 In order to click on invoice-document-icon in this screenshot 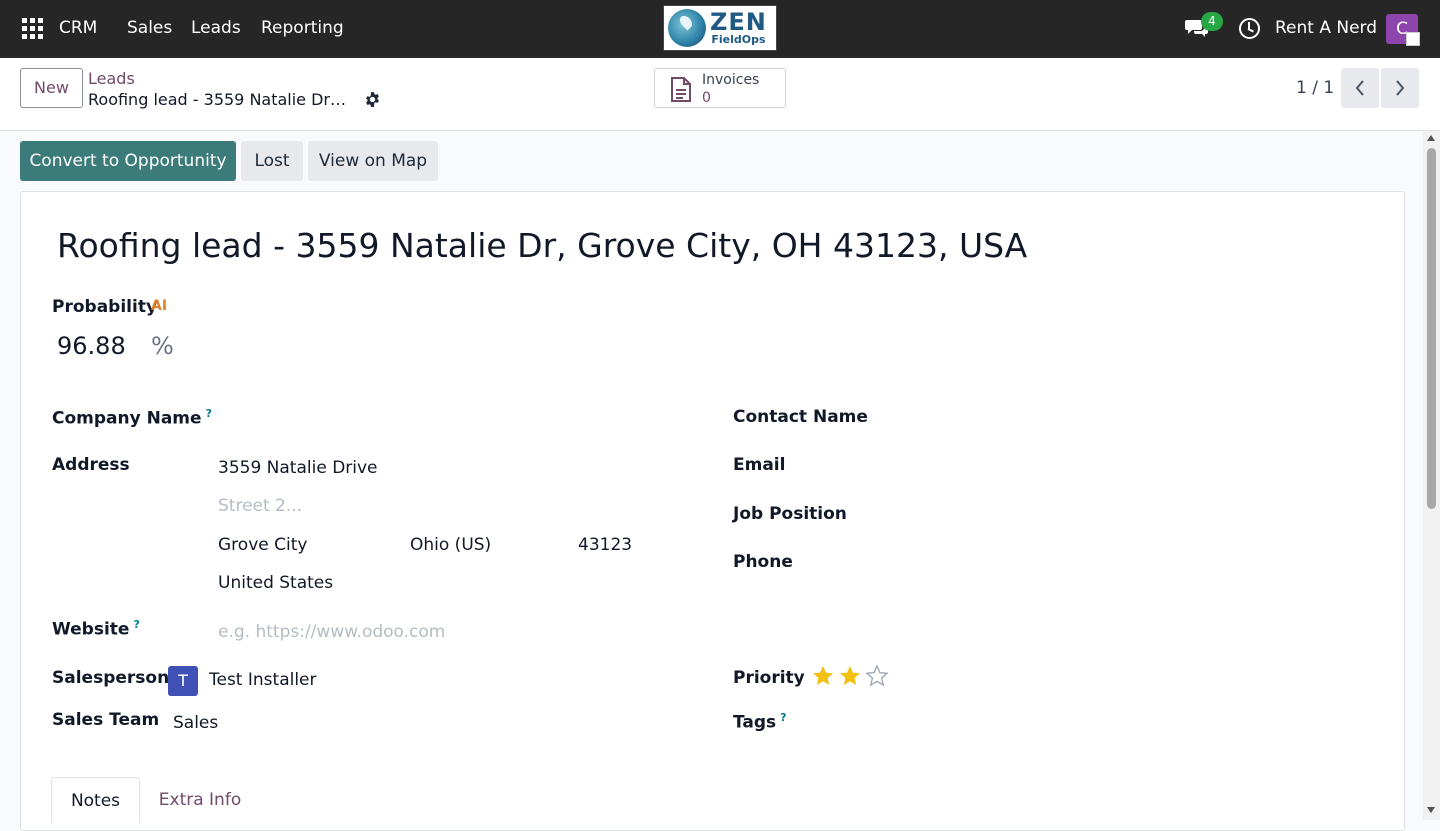, I will do `click(681, 89)`.